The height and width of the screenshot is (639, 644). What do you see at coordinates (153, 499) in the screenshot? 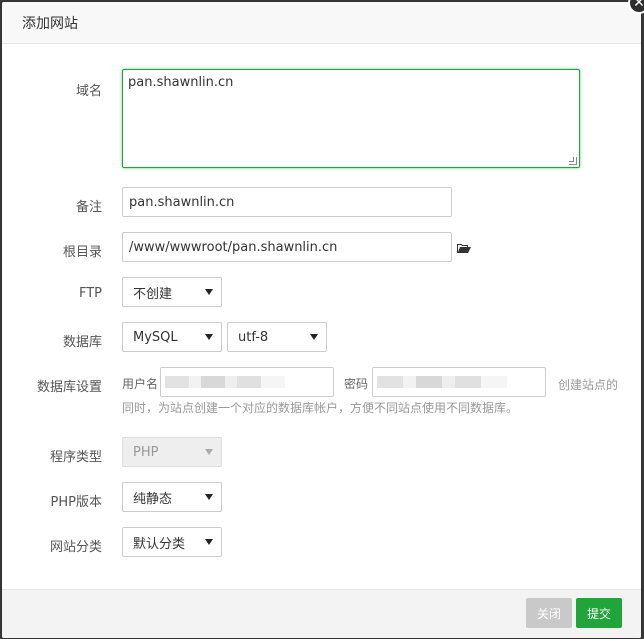
I see `php-version-value: 纯静态` at bounding box center [153, 499].